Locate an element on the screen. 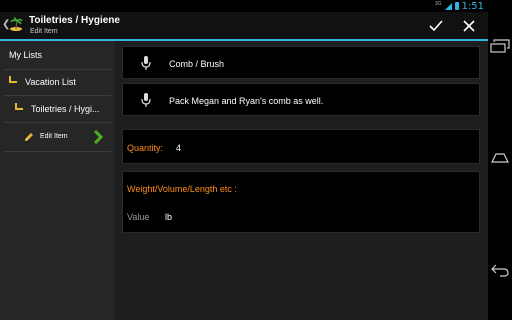  sidebar-item-vacation-list: Vacation List is located at coordinates (56, 82).